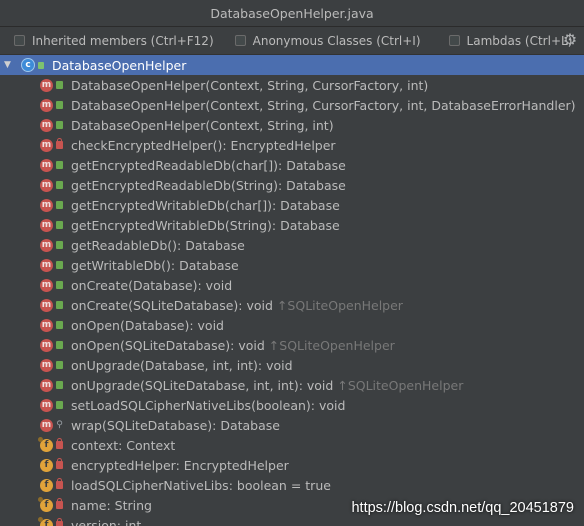 The height and width of the screenshot is (526, 584). I want to click on inherited-members-label: Inherited members (Ctrl+F12), so click(123, 40).